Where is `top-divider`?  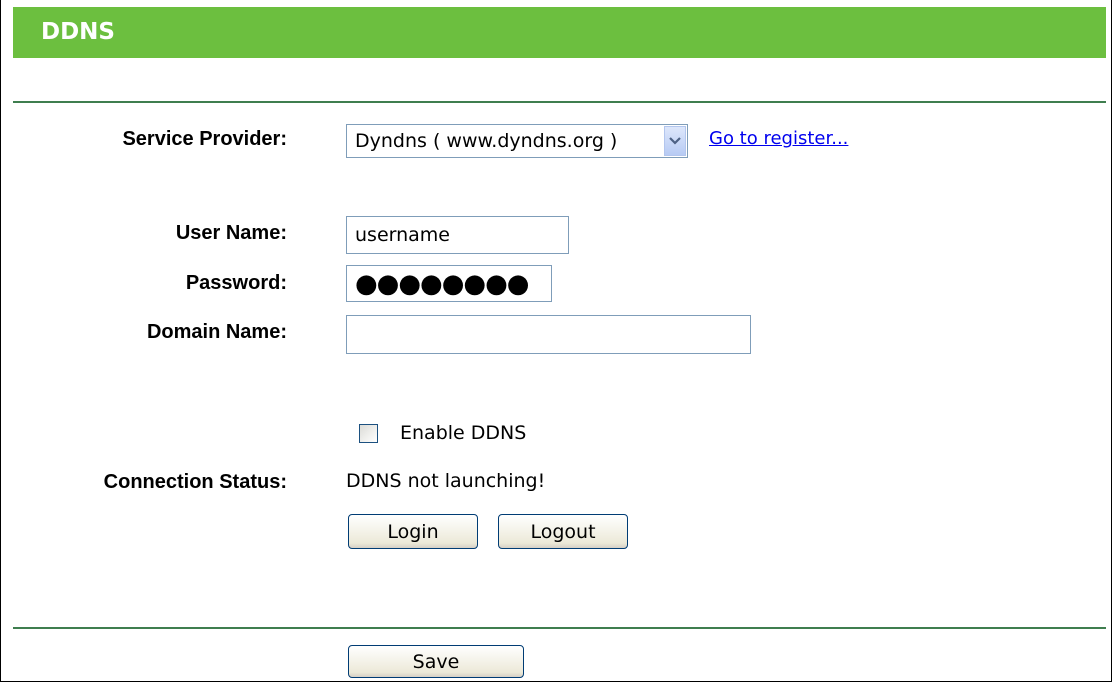 top-divider is located at coordinates (559, 102).